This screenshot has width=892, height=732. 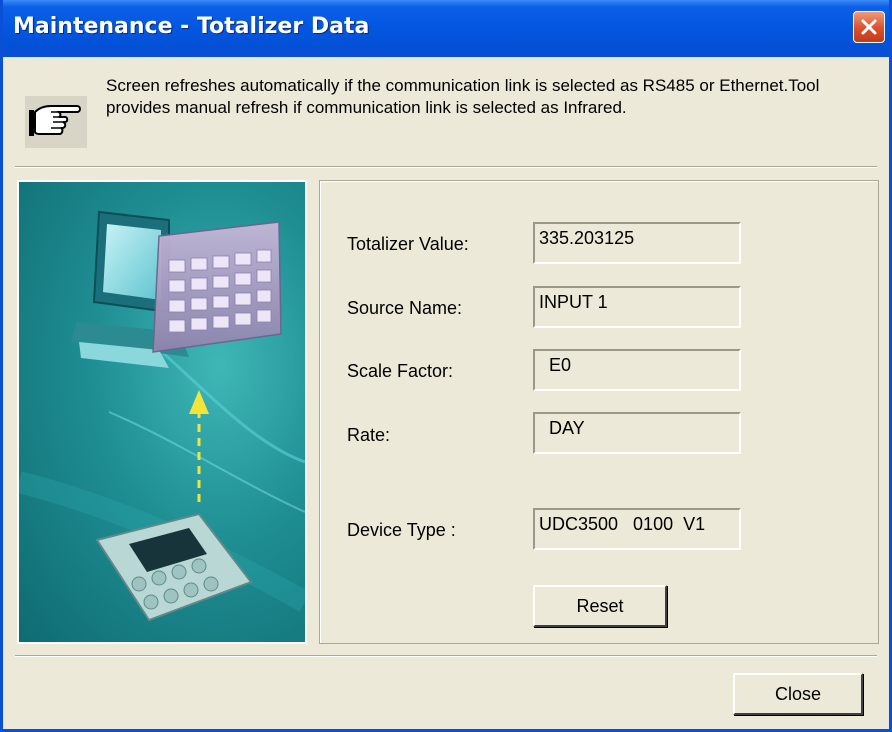 I want to click on window-close-button, so click(x=869, y=27).